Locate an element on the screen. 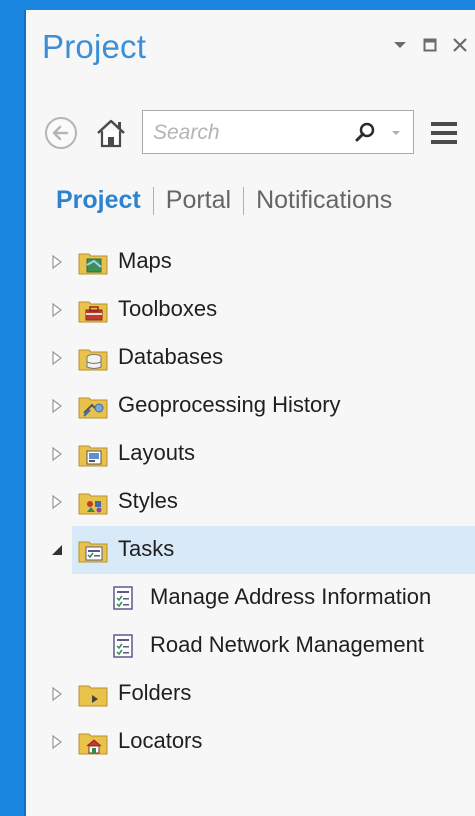 This screenshot has height=816, width=475. history-folder-icon is located at coordinates (93, 406).